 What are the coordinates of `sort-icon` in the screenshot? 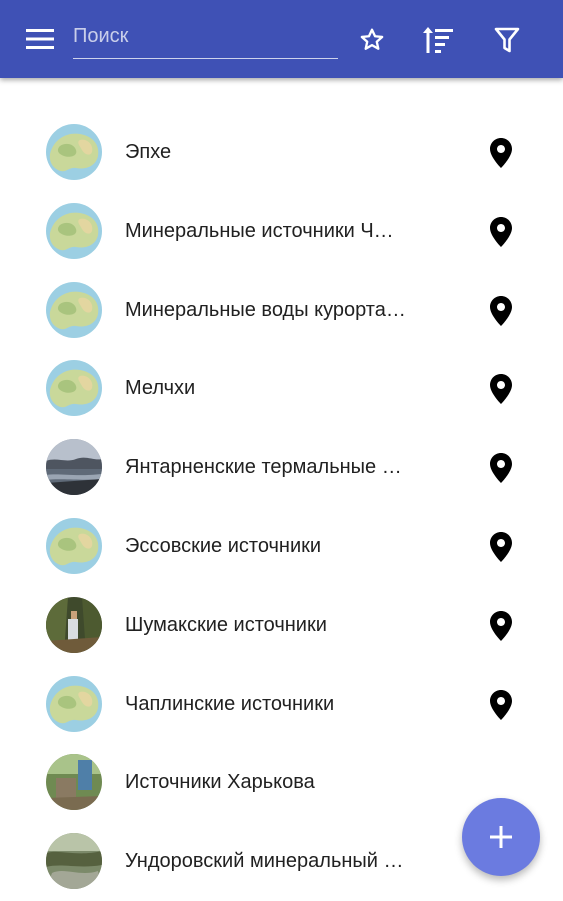 It's located at (438, 40).